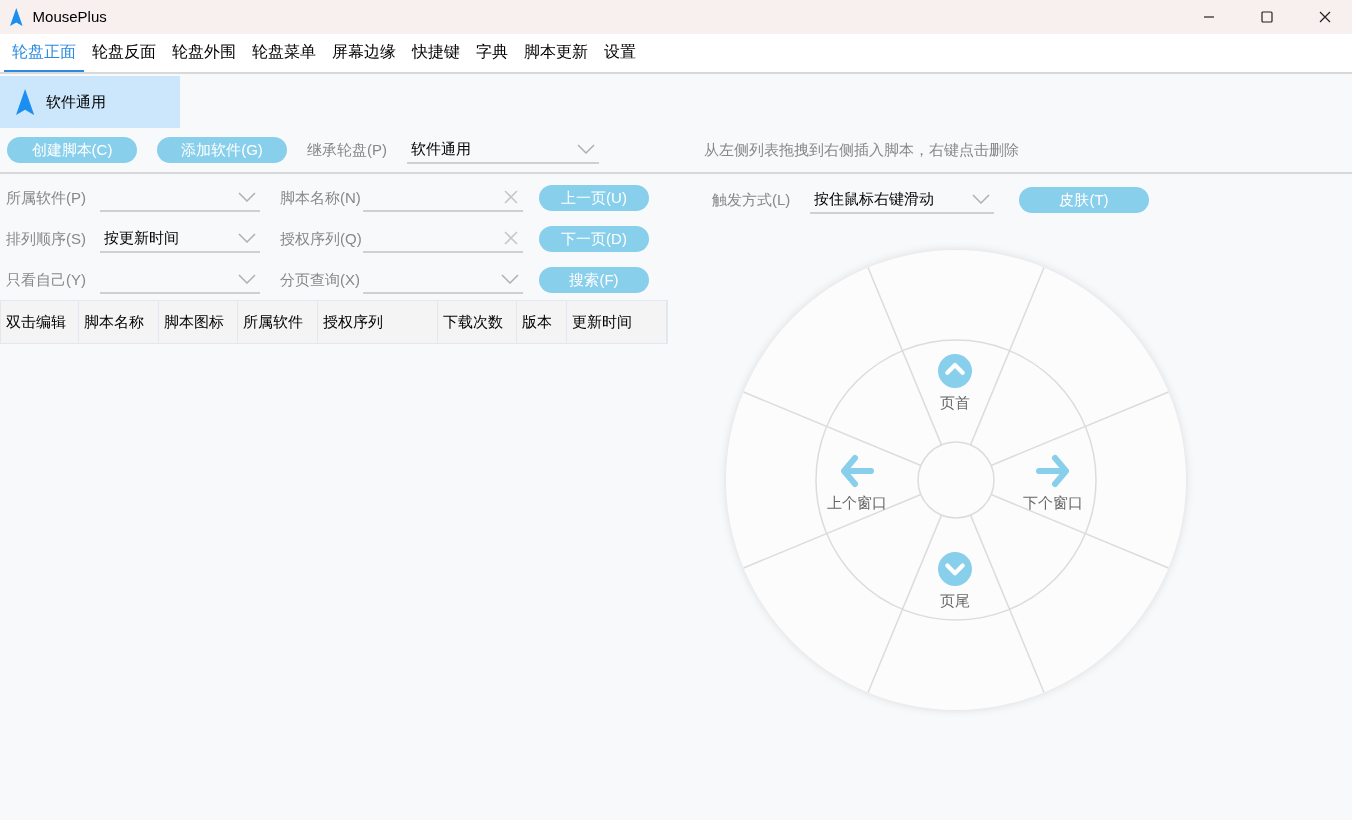  I want to click on wheel-slot-label: 下个窗口, so click(1053, 503).